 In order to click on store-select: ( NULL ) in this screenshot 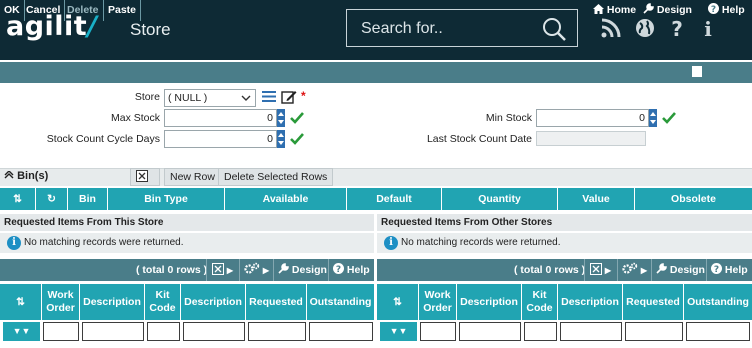, I will do `click(210, 98)`.